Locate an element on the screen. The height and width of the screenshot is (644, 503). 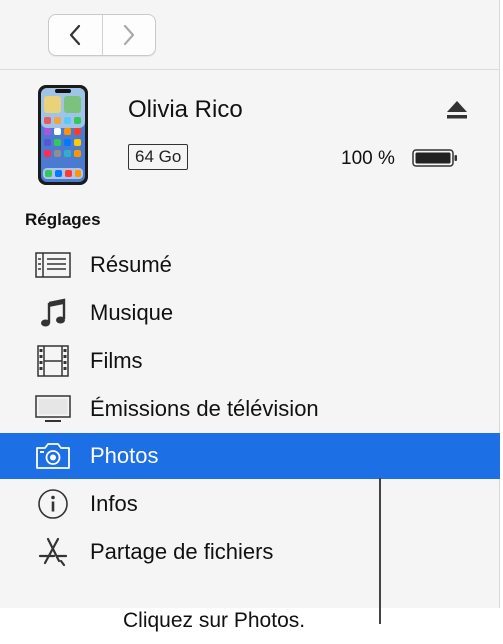
device-name: Olivia Rico is located at coordinates (185, 109).